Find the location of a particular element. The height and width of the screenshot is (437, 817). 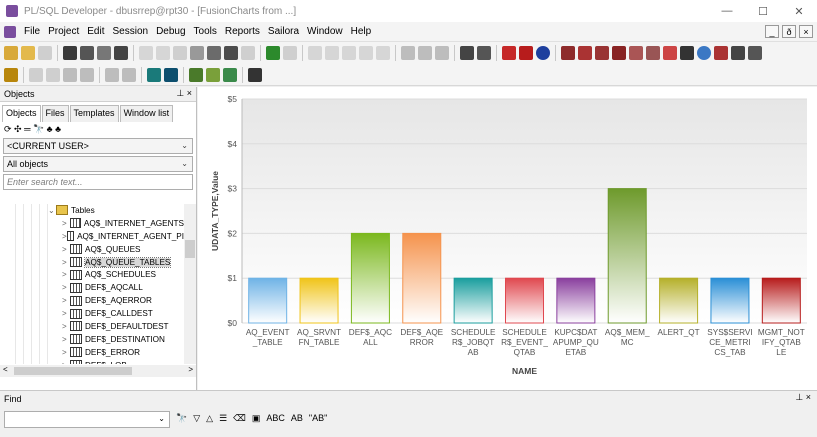

session-icon is located at coordinates (129, 74).